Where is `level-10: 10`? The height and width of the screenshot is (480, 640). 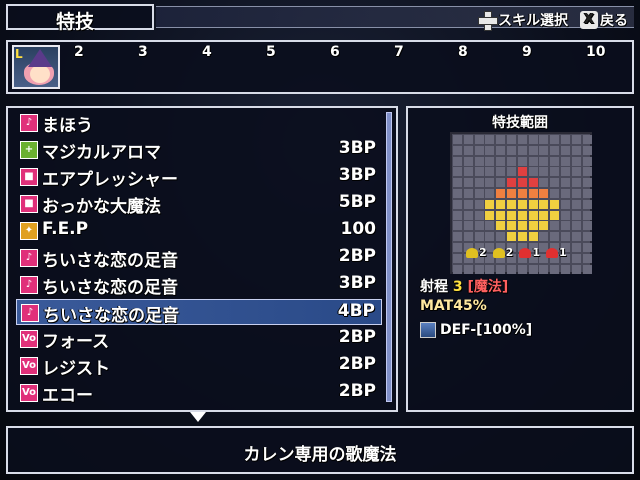 level-10: 10 is located at coordinates (595, 52).